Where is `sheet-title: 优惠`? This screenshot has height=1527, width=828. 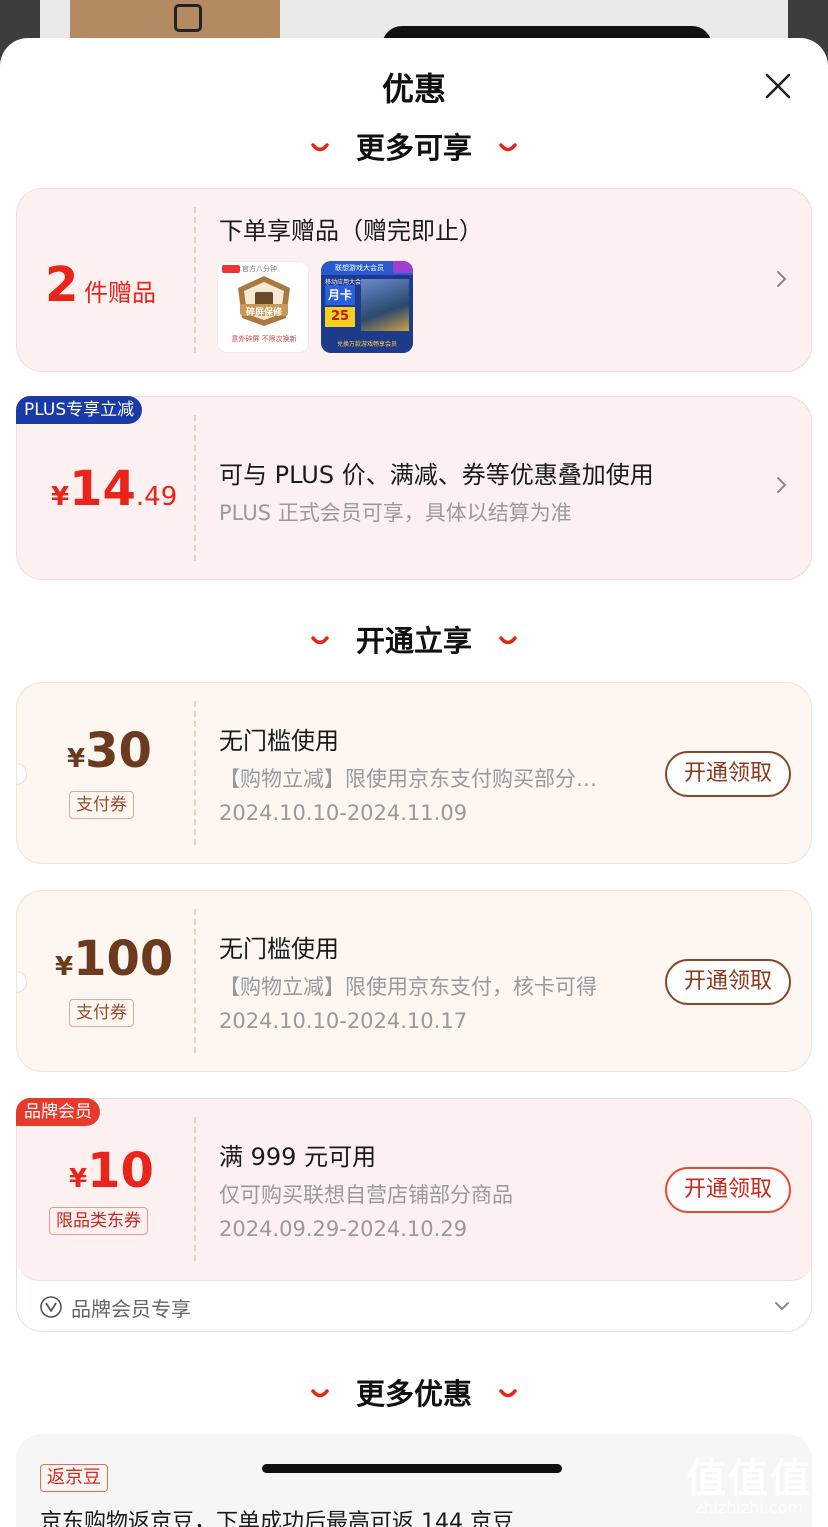 sheet-title: 优惠 is located at coordinates (413, 89).